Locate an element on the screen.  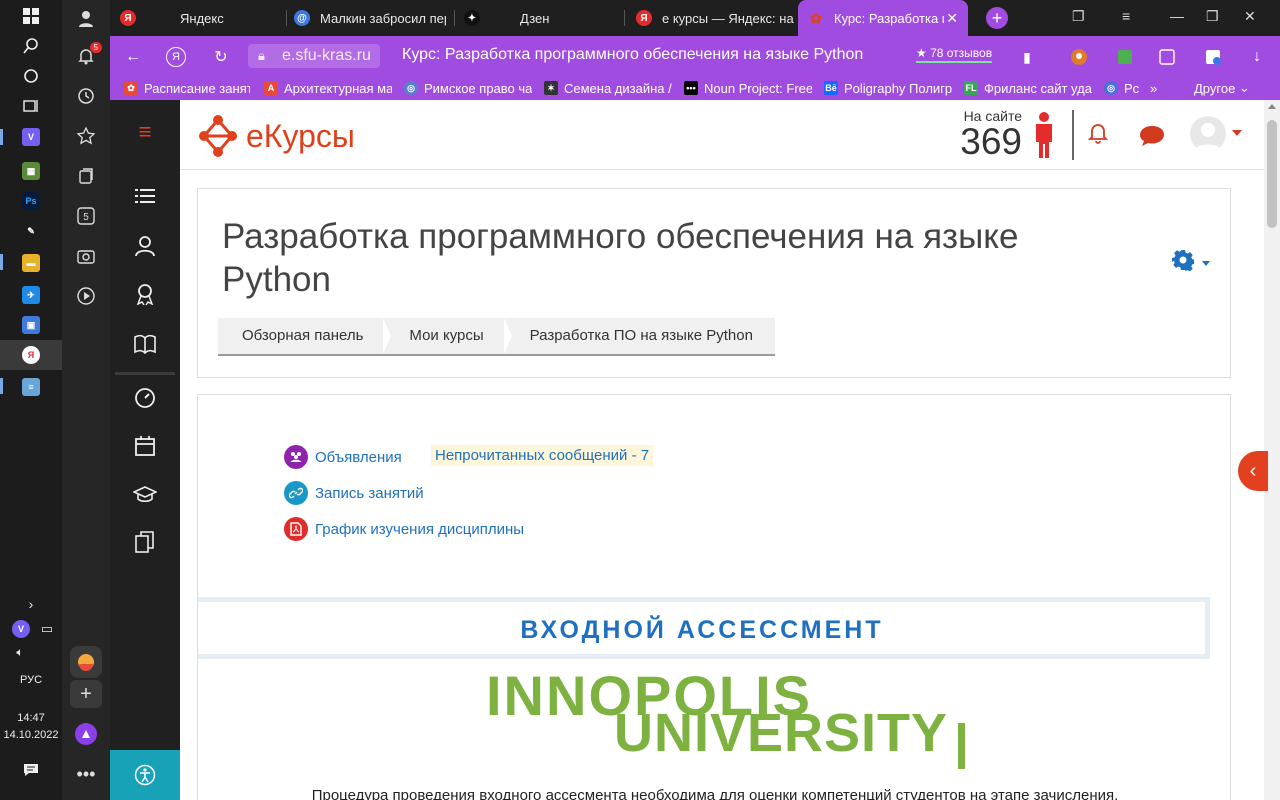
volume-icon: 🔈︎ is located at coordinates (20, 652).